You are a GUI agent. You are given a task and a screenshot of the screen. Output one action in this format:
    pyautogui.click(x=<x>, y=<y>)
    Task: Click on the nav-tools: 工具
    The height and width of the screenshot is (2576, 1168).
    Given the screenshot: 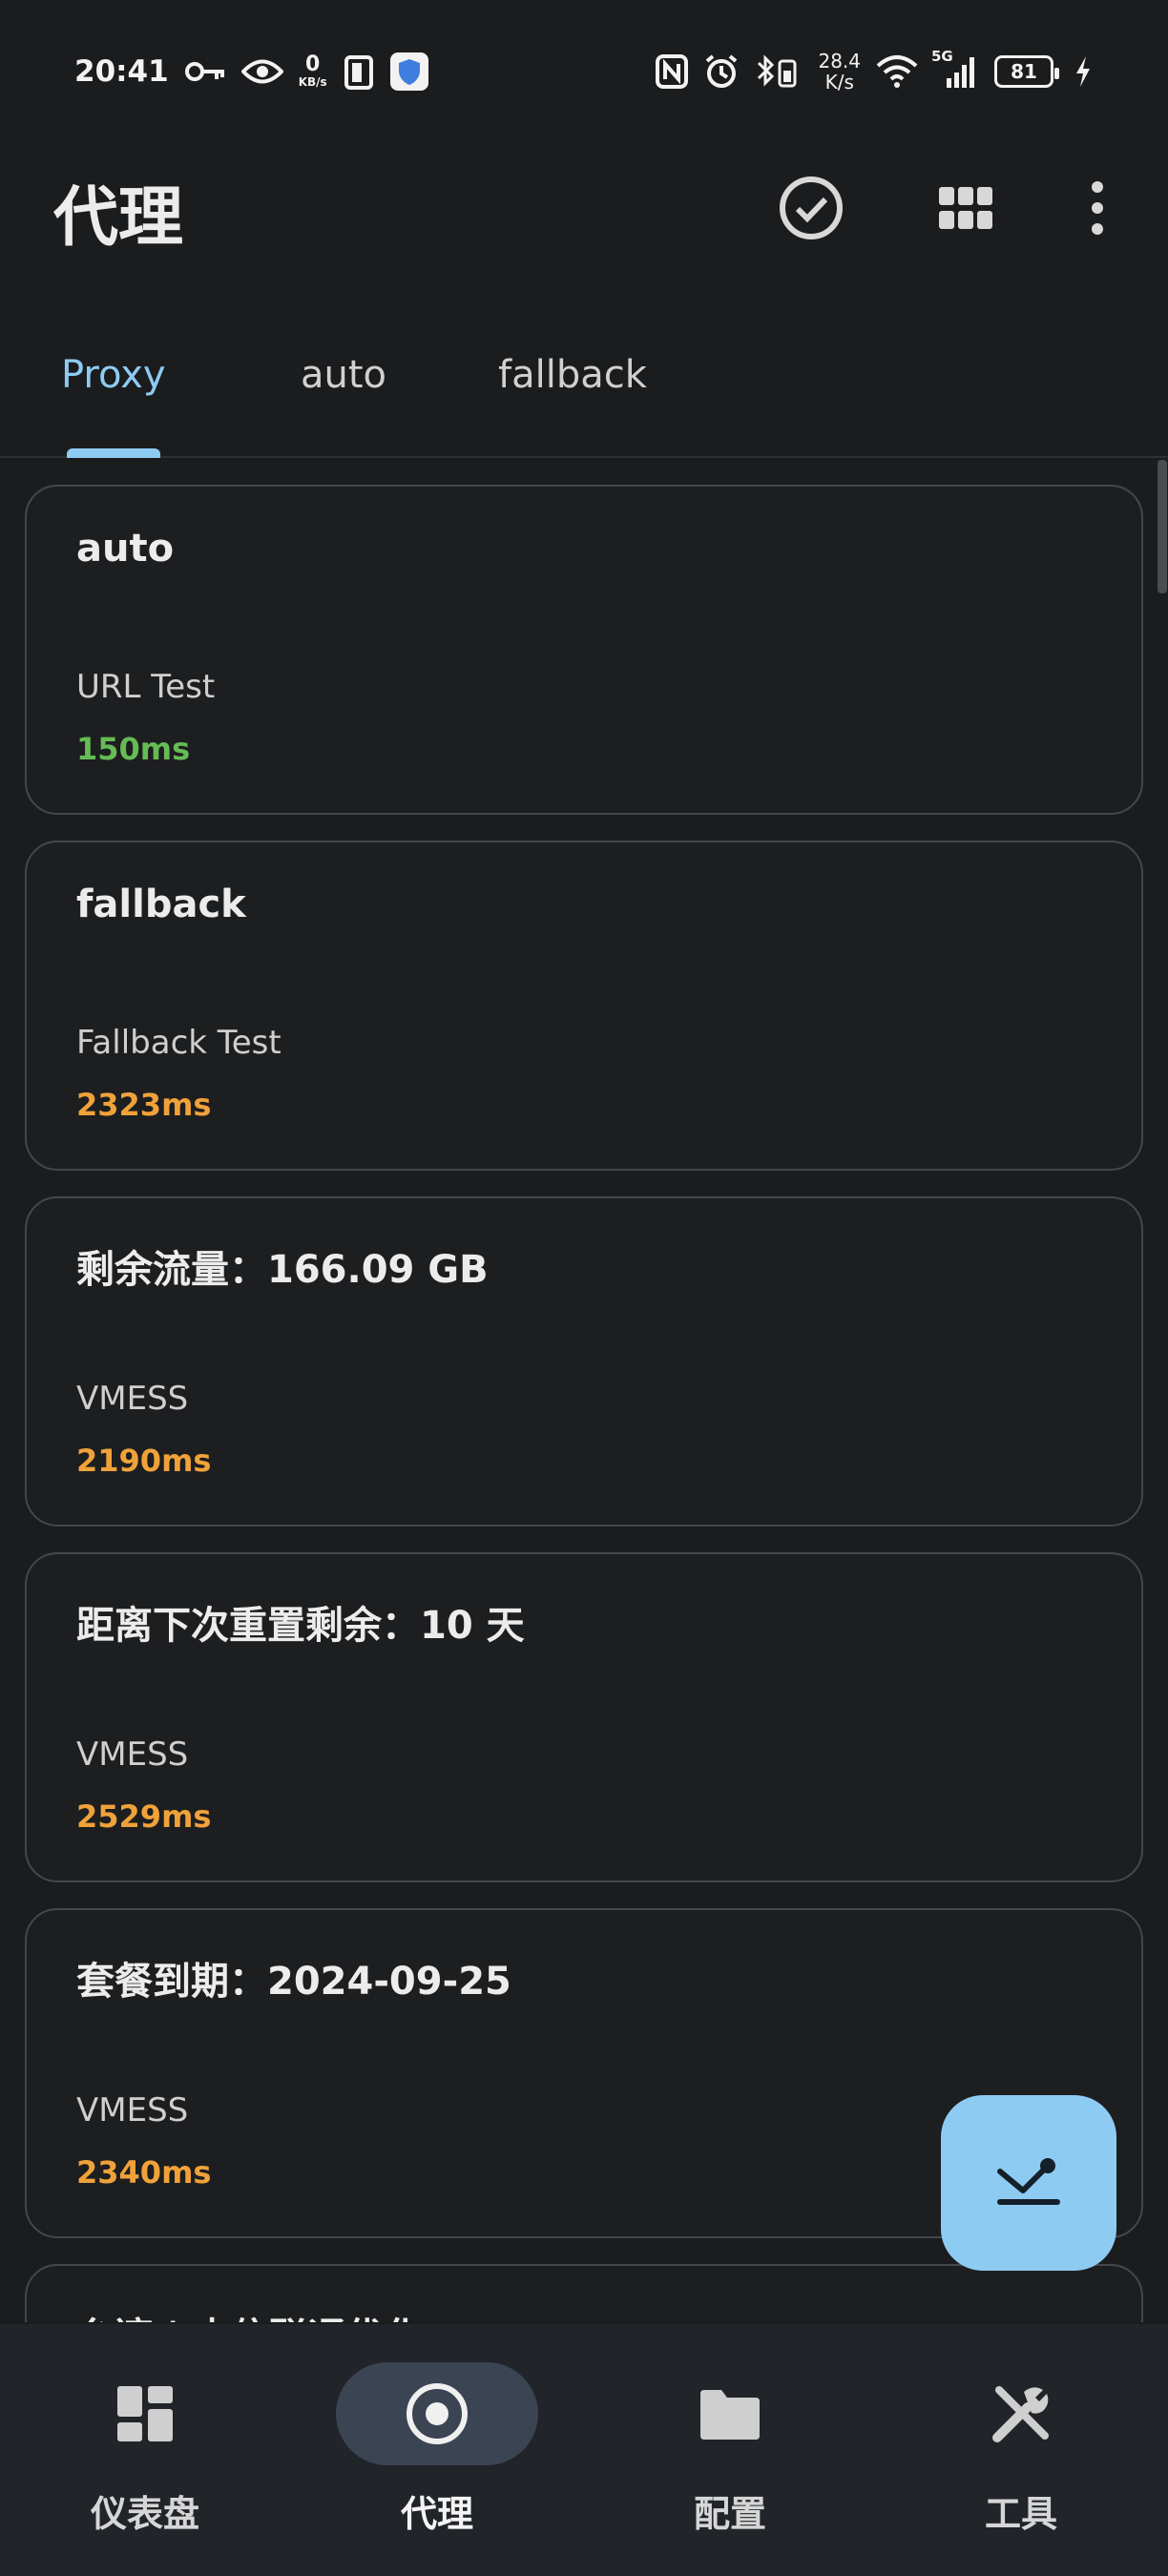 What is the action you would take?
    pyautogui.click(x=1021, y=2457)
    